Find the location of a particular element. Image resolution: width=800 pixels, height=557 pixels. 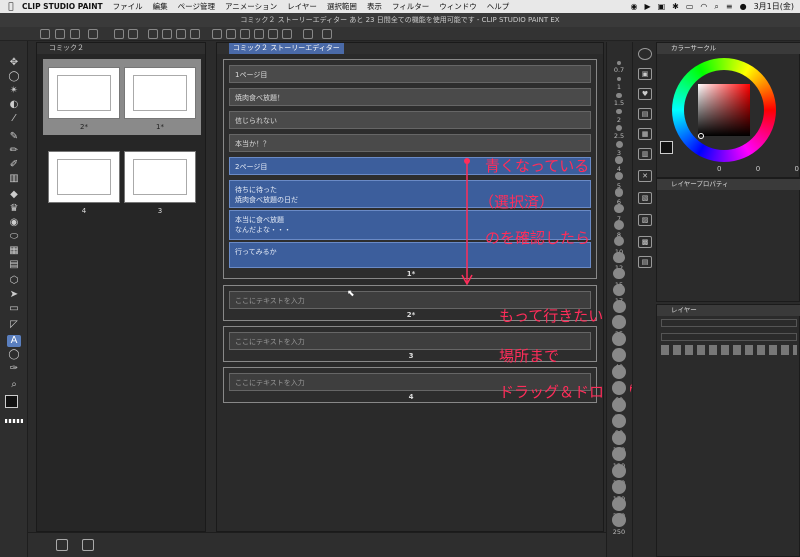

app-menu: CLIP STUDIO PAINT is located at coordinates (62, 6).